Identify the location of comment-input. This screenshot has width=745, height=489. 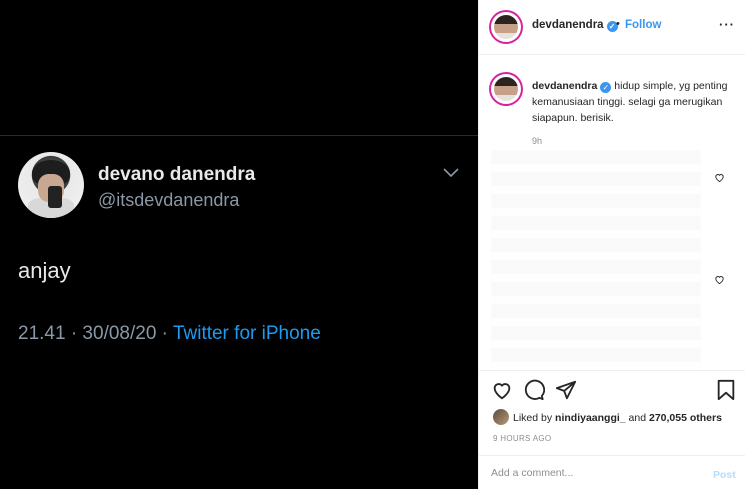
(591, 473).